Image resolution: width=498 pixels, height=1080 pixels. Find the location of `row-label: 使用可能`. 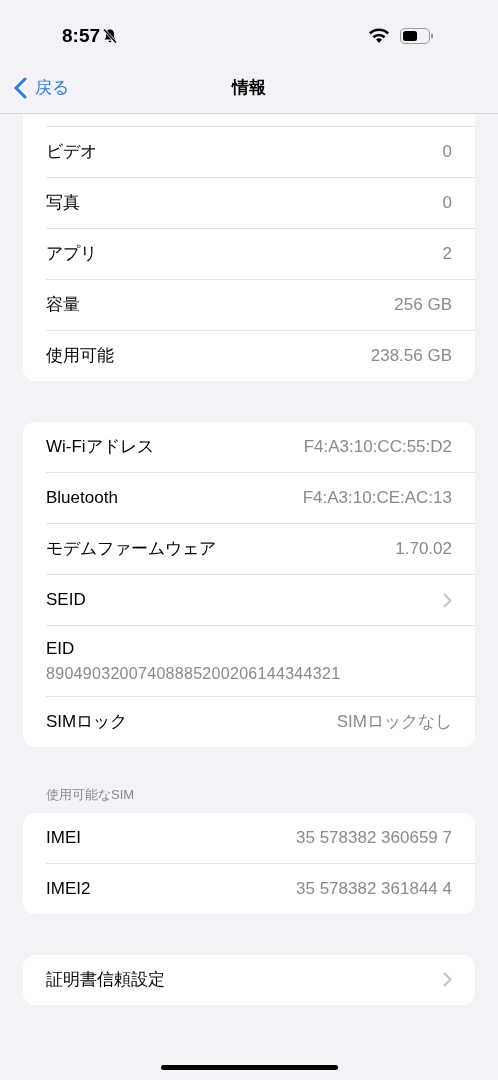

row-label: 使用可能 is located at coordinates (80, 356).